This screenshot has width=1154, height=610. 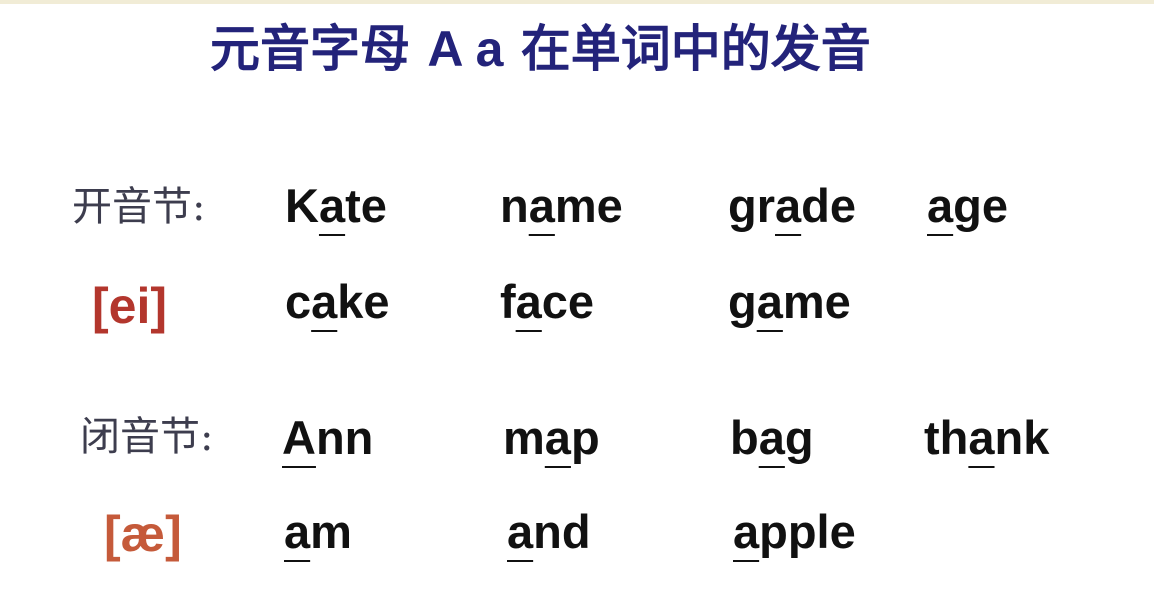 I want to click on page-title: 元音字母 A a 在单词中的发音, so click(x=630, y=49).